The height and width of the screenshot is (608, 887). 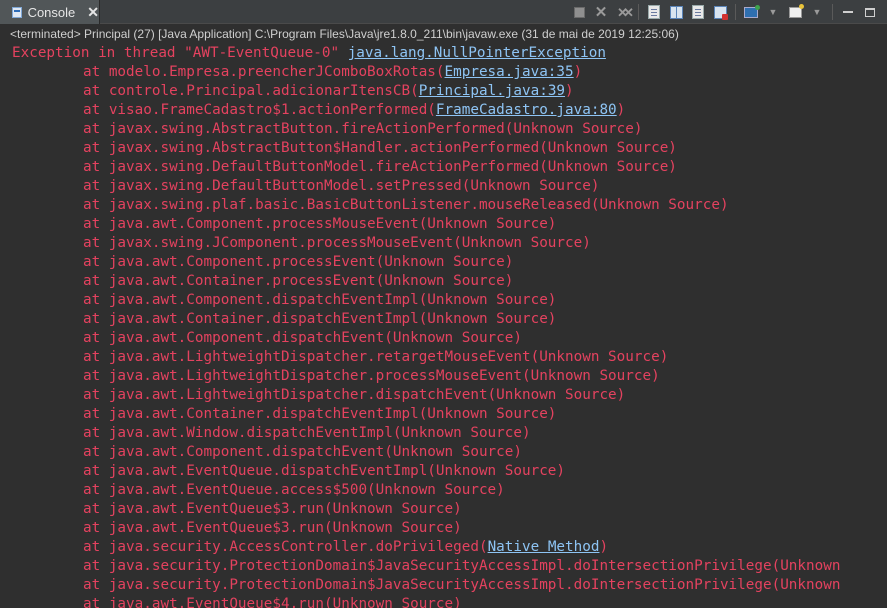 I want to click on source-location-link: FrameCadastro.java:80, so click(x=526, y=110).